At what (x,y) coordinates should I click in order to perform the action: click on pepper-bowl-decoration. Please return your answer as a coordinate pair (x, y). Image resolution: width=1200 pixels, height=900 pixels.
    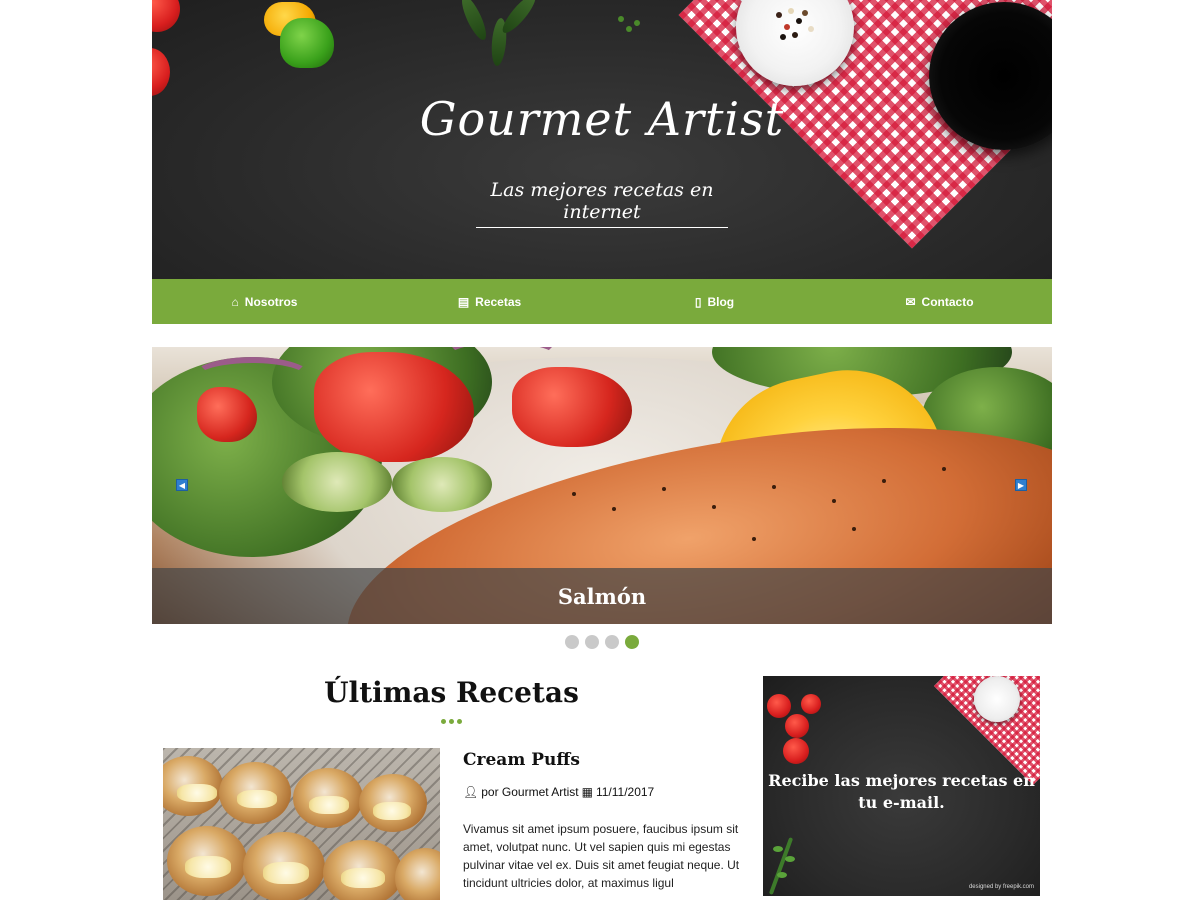
    Looking at the image, I should click on (997, 699).